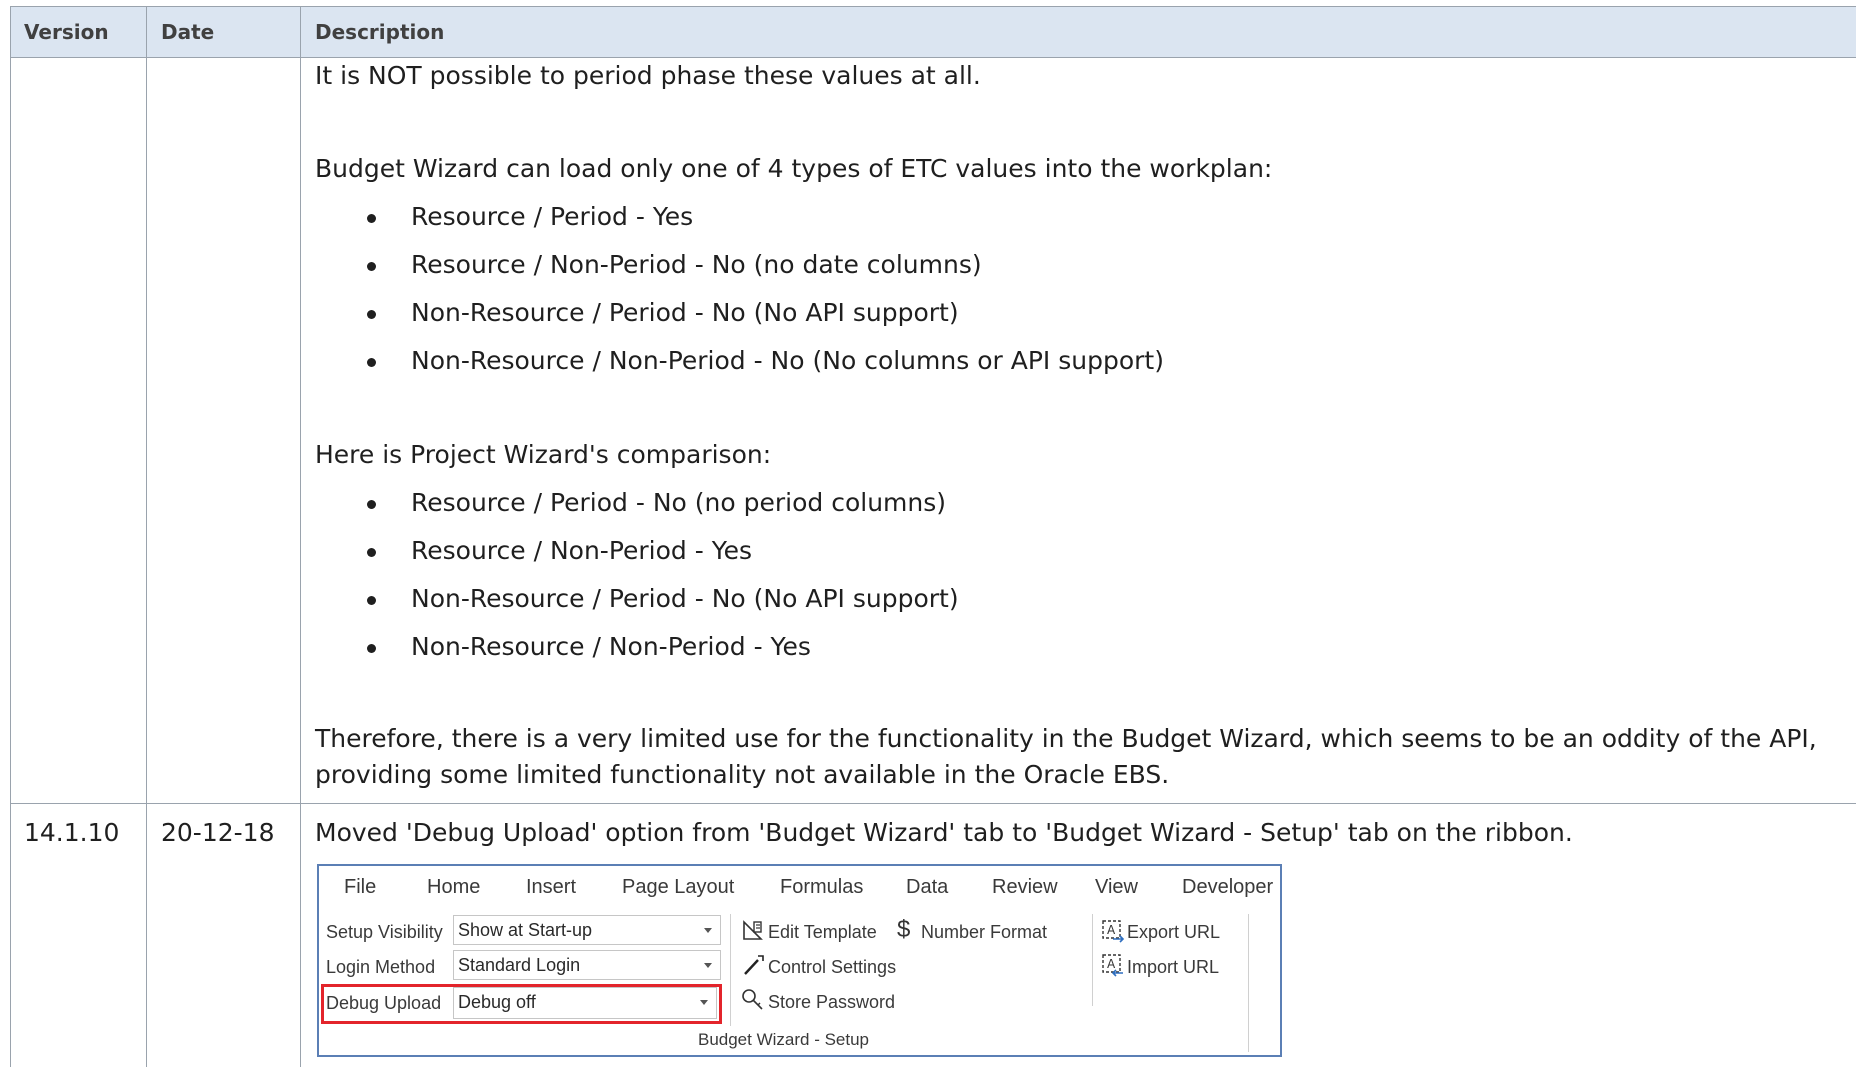 The width and height of the screenshot is (1856, 1067). Describe the element at coordinates (188, 32) in the screenshot. I see `header-date: Date` at that location.